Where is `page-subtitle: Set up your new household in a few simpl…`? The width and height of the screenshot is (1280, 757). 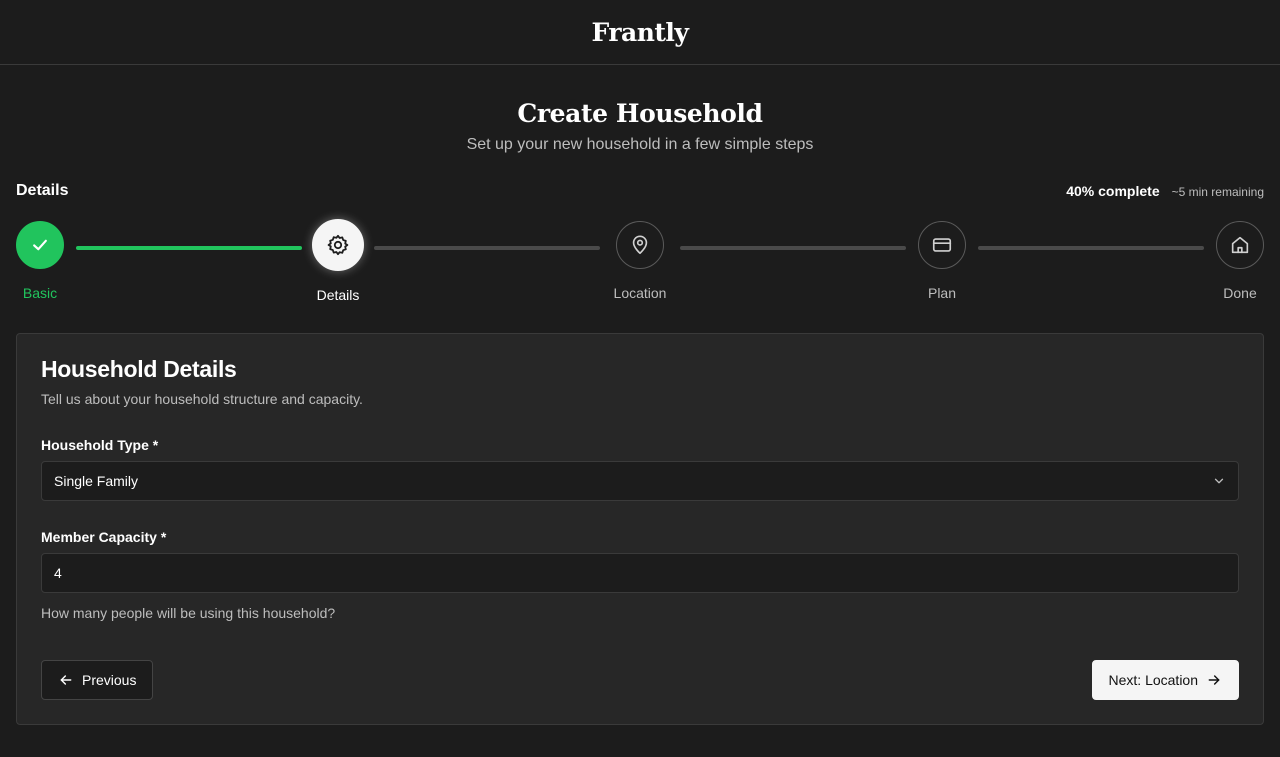 page-subtitle: Set up your new household in a few simpl… is located at coordinates (640, 144).